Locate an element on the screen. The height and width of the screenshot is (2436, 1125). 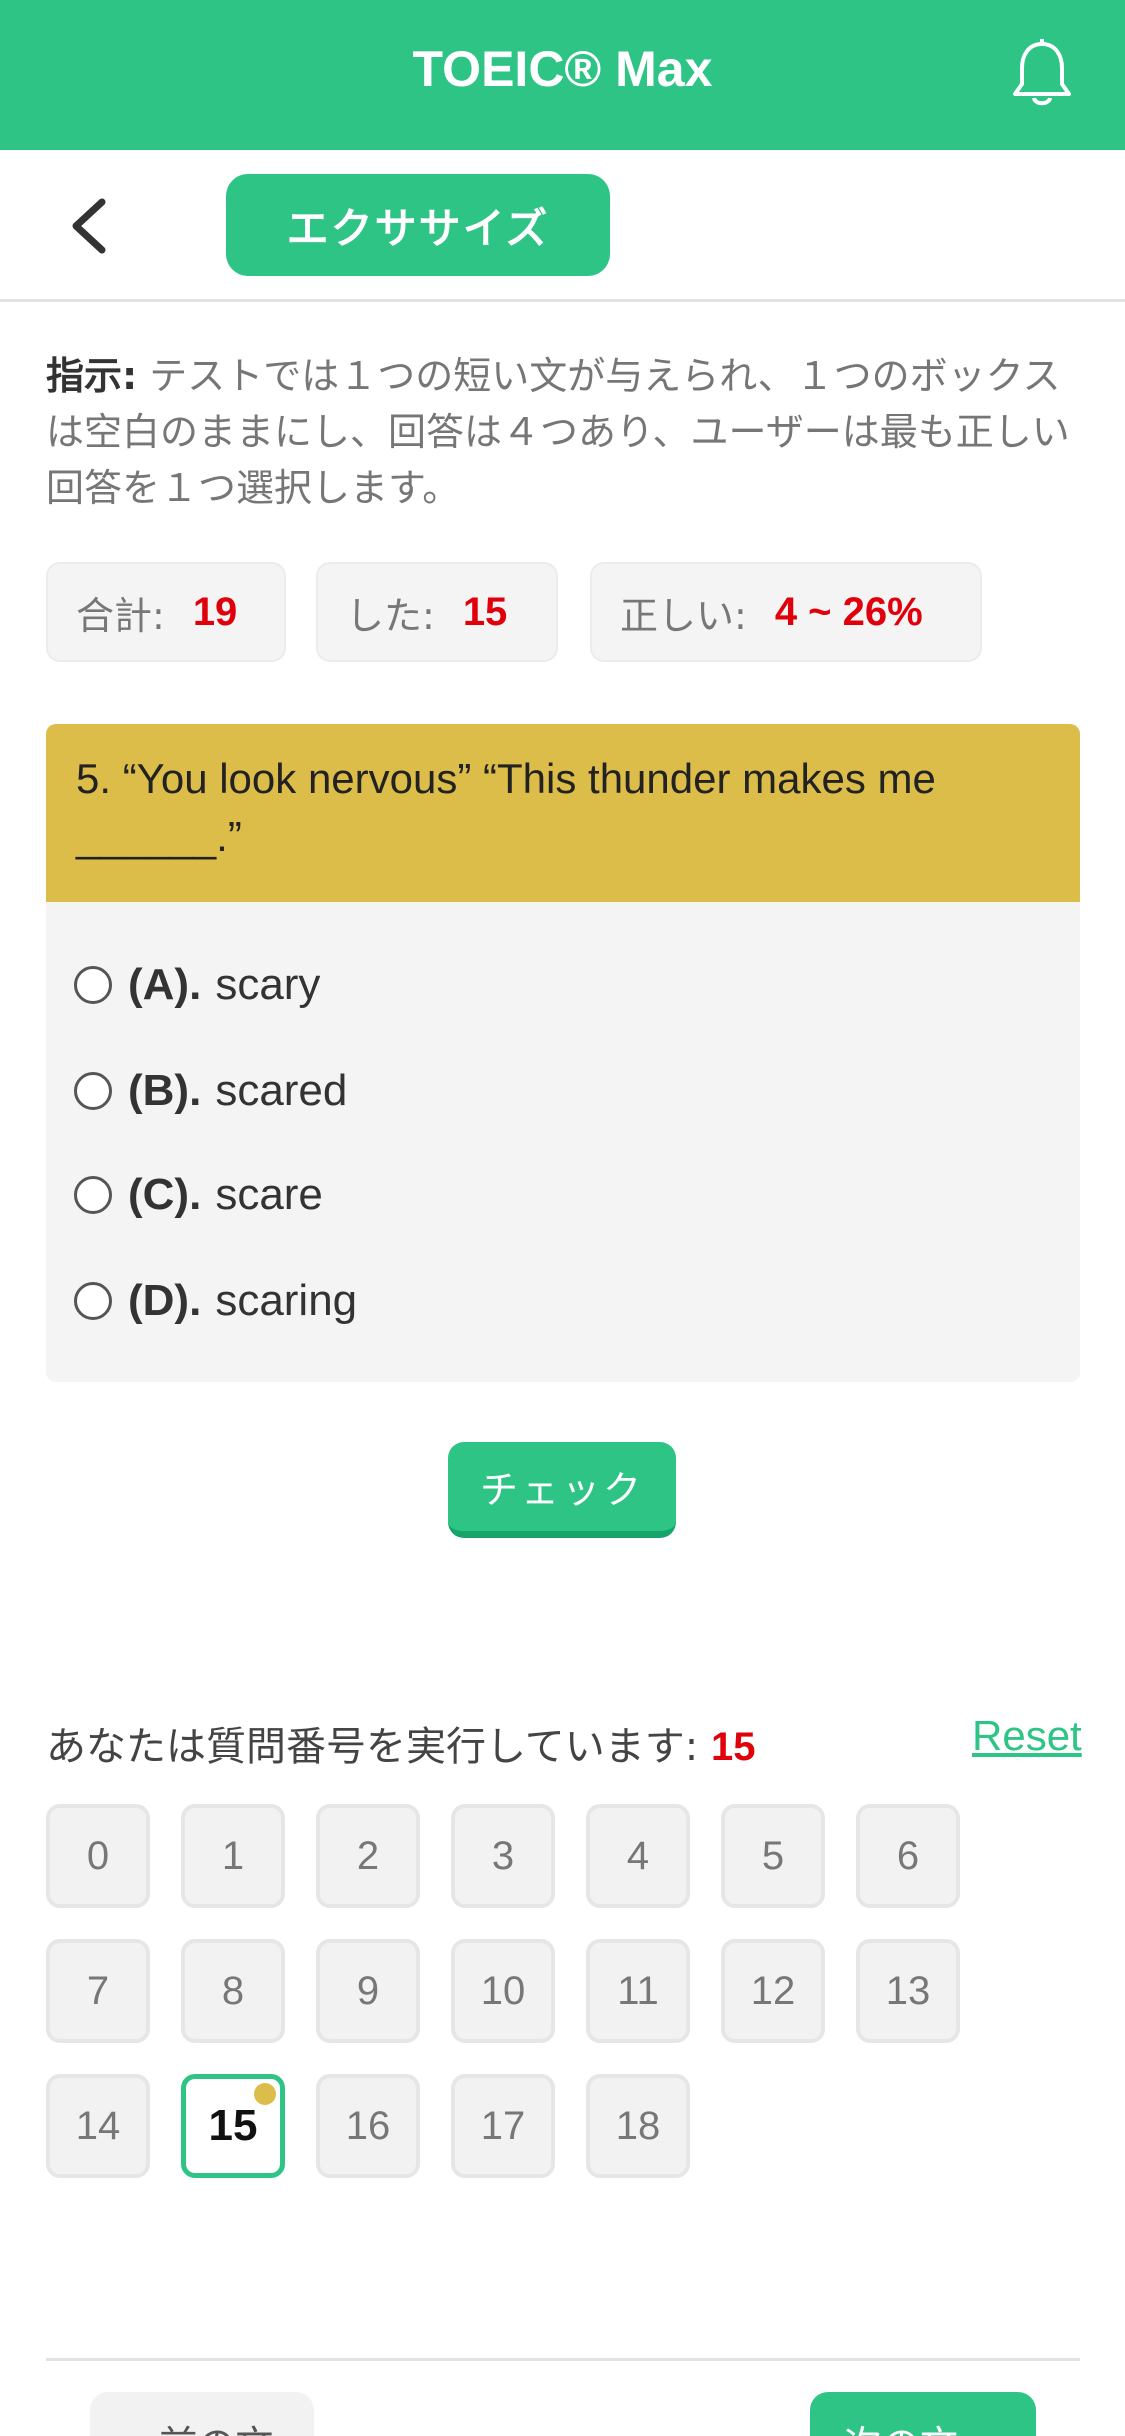
question-number-button: 10 is located at coordinates (503, 1991).